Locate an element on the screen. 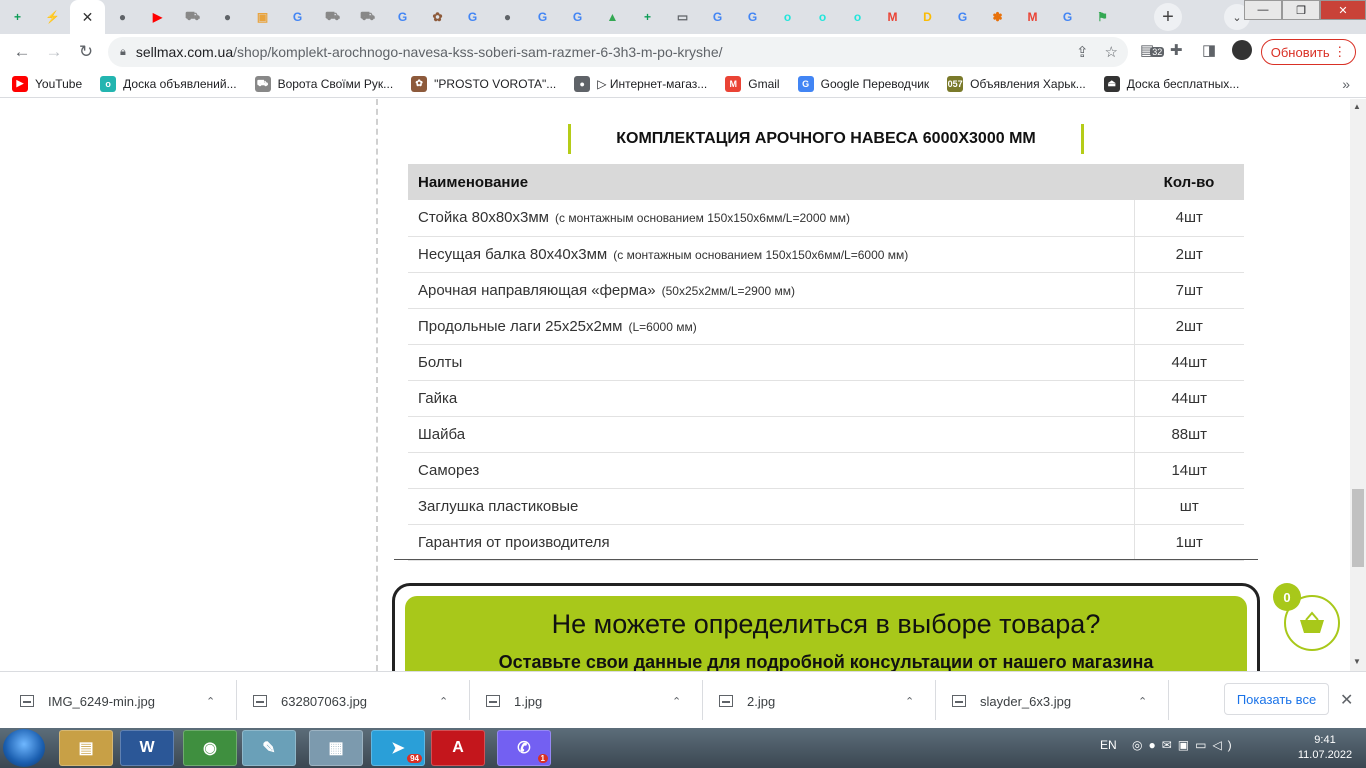 The image size is (1366, 768). back-button: ← is located at coordinates (22, 52).